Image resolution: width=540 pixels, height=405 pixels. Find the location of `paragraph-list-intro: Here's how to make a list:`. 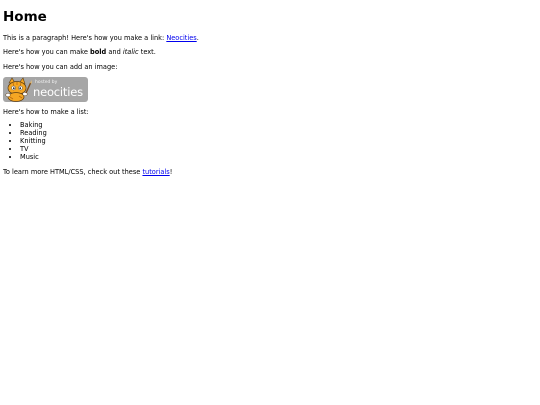

paragraph-list-intro: Here's how to make a list: is located at coordinates (46, 112).